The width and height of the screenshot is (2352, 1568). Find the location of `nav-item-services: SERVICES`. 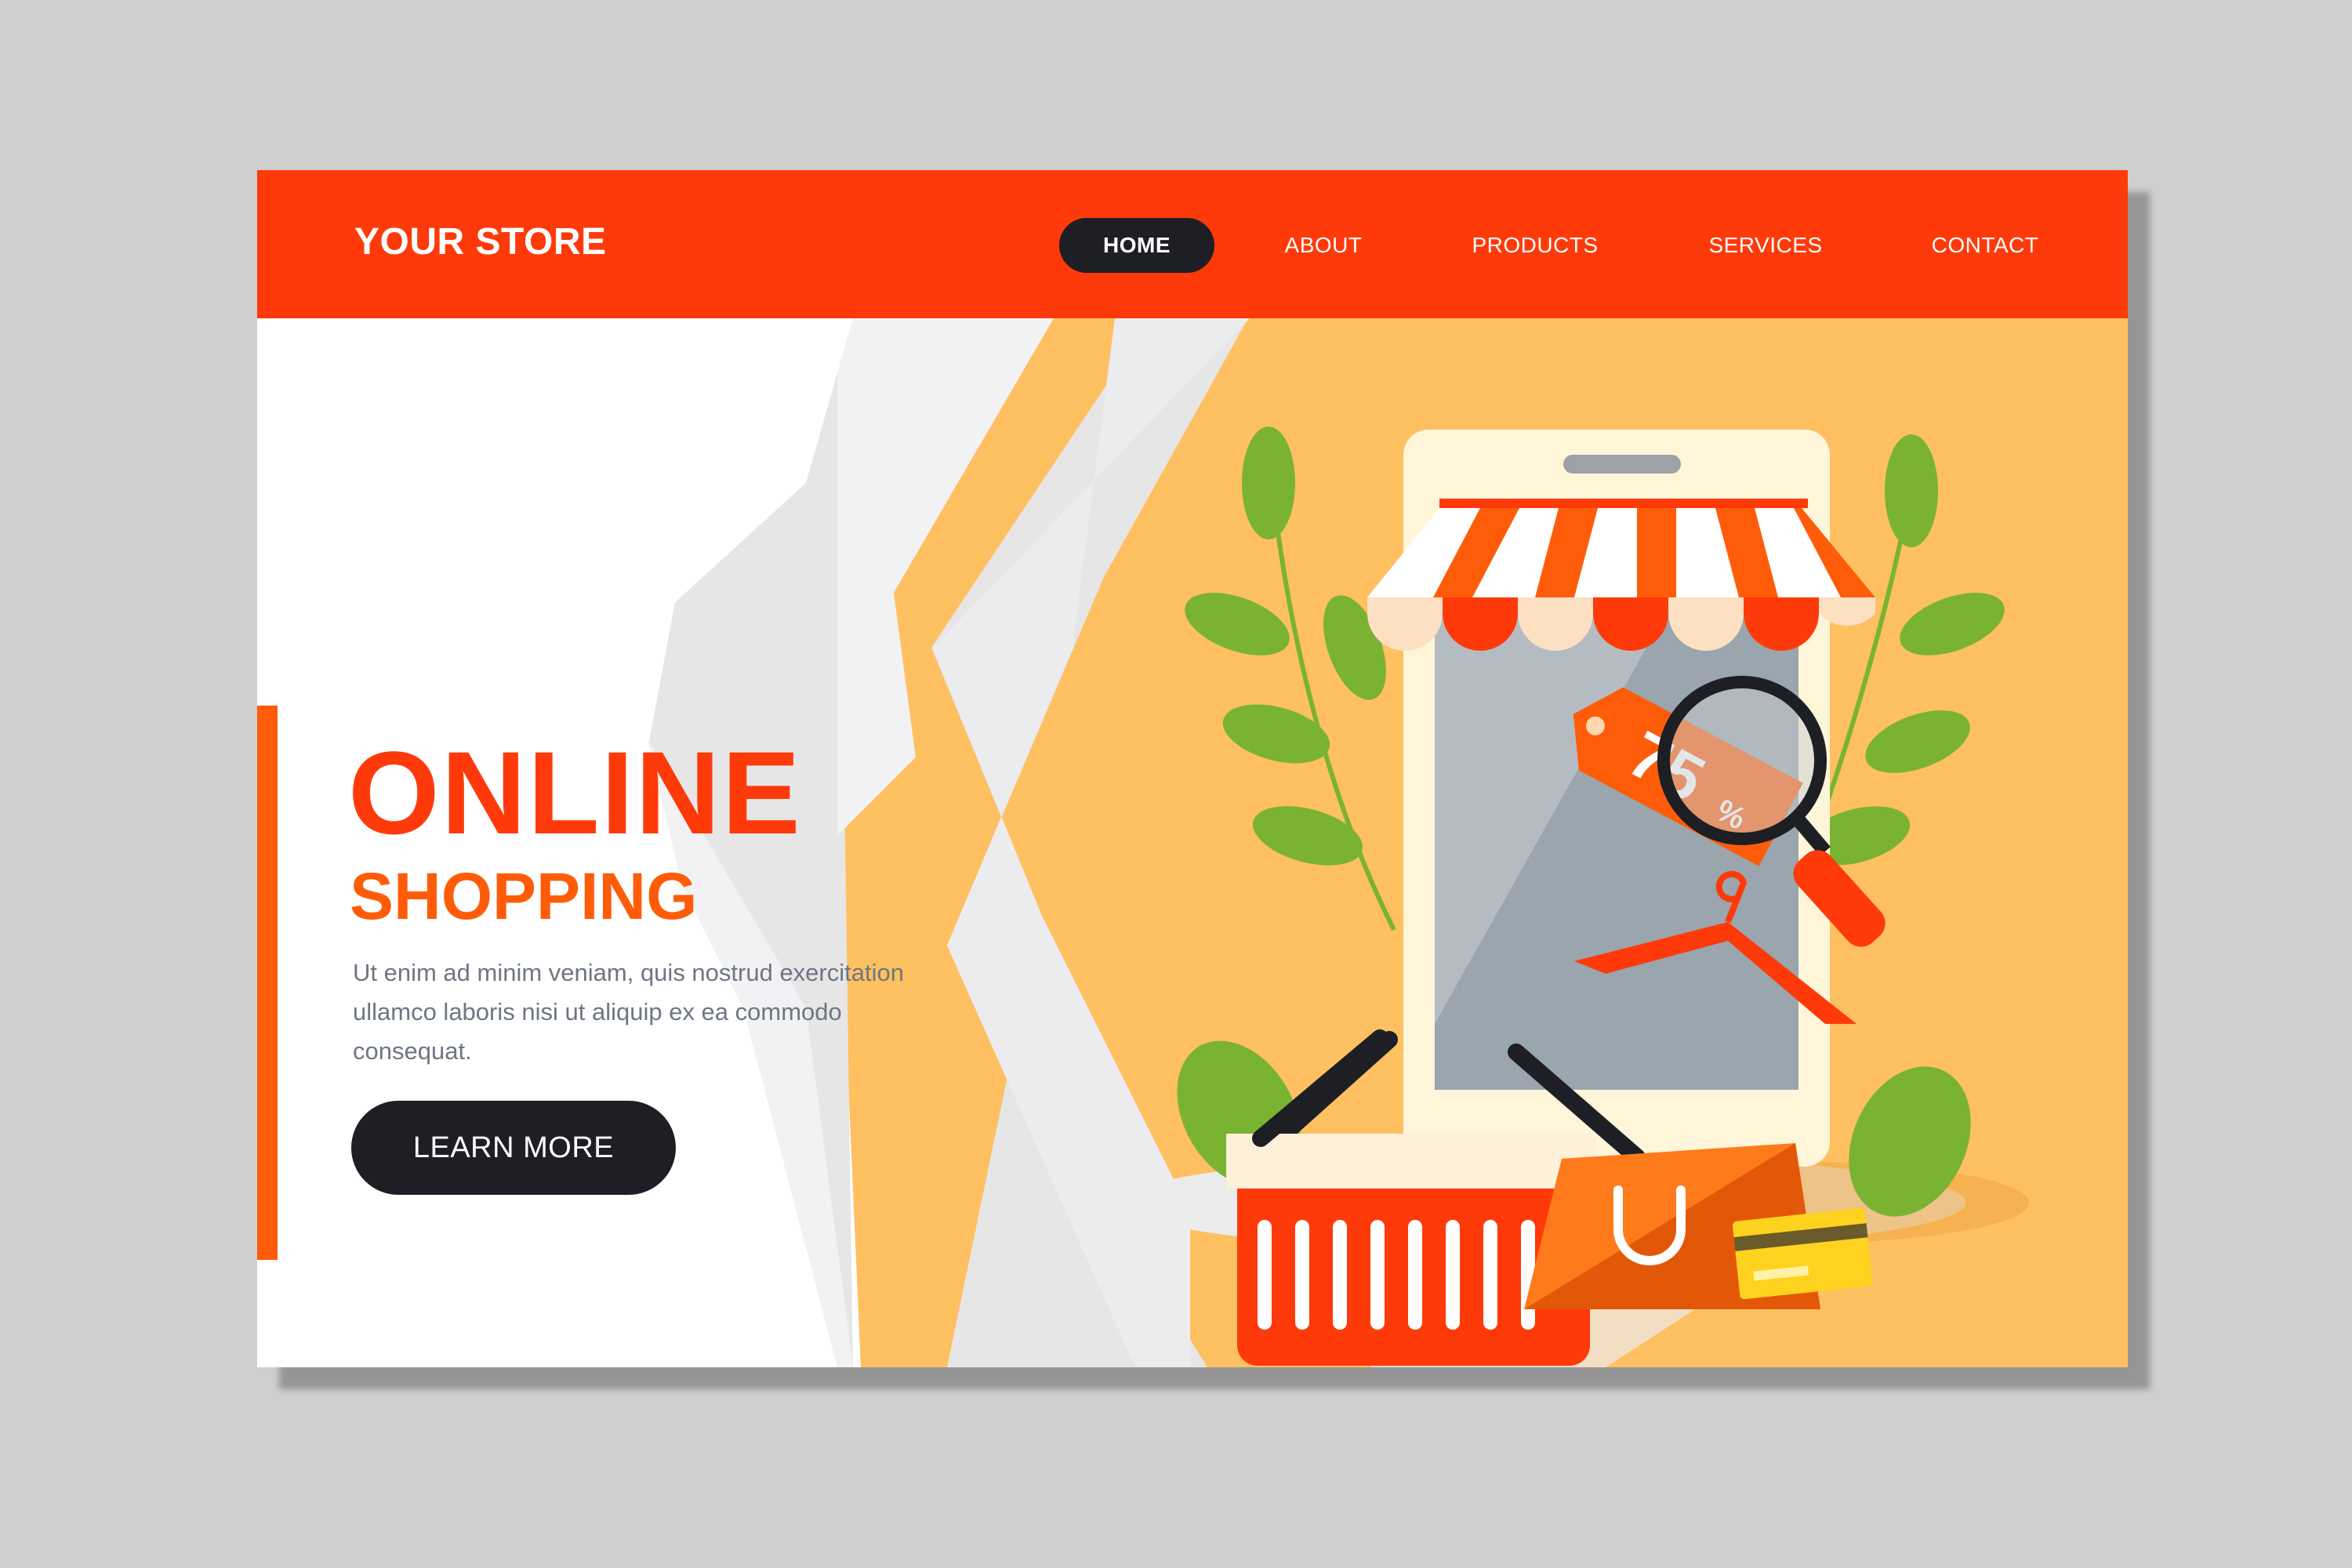

nav-item-services: SERVICES is located at coordinates (1765, 245).